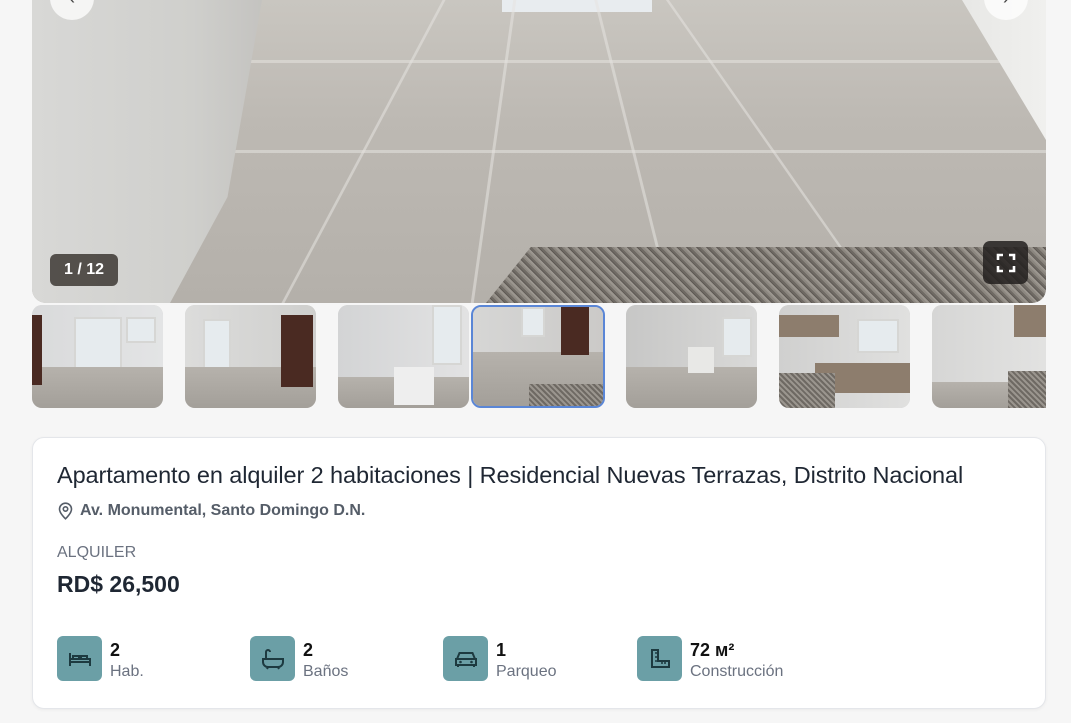  What do you see at coordinates (84, 270) in the screenshot?
I see `photo-counter: 1 / 12` at bounding box center [84, 270].